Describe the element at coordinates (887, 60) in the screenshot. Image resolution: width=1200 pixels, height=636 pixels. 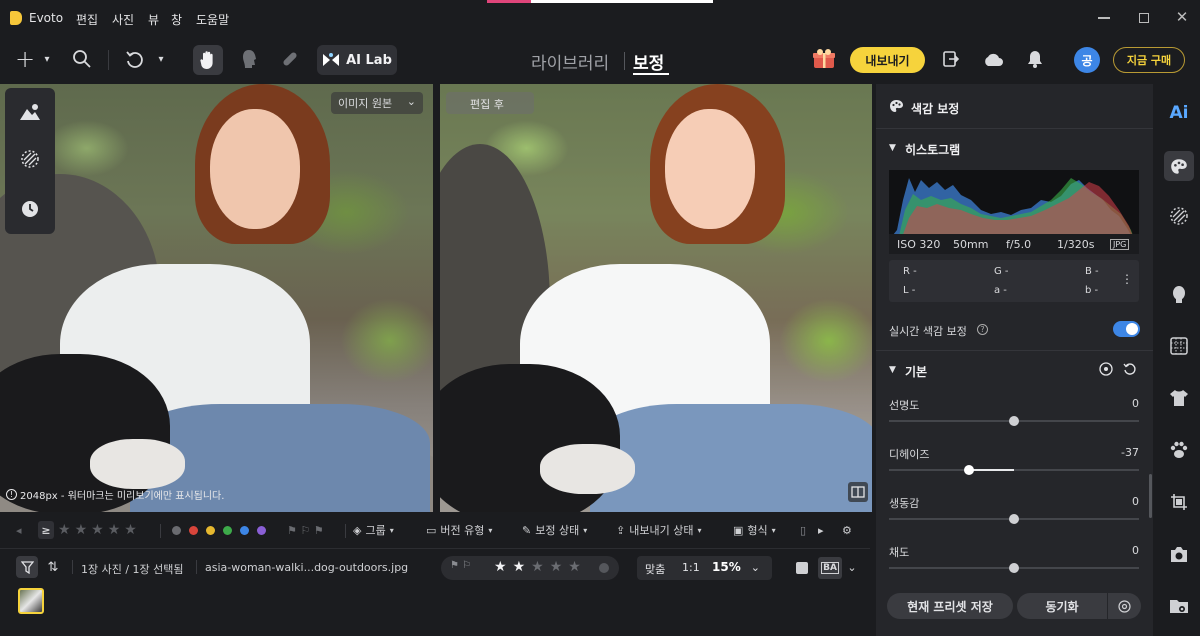
I see `export-button: 내보내기` at that location.